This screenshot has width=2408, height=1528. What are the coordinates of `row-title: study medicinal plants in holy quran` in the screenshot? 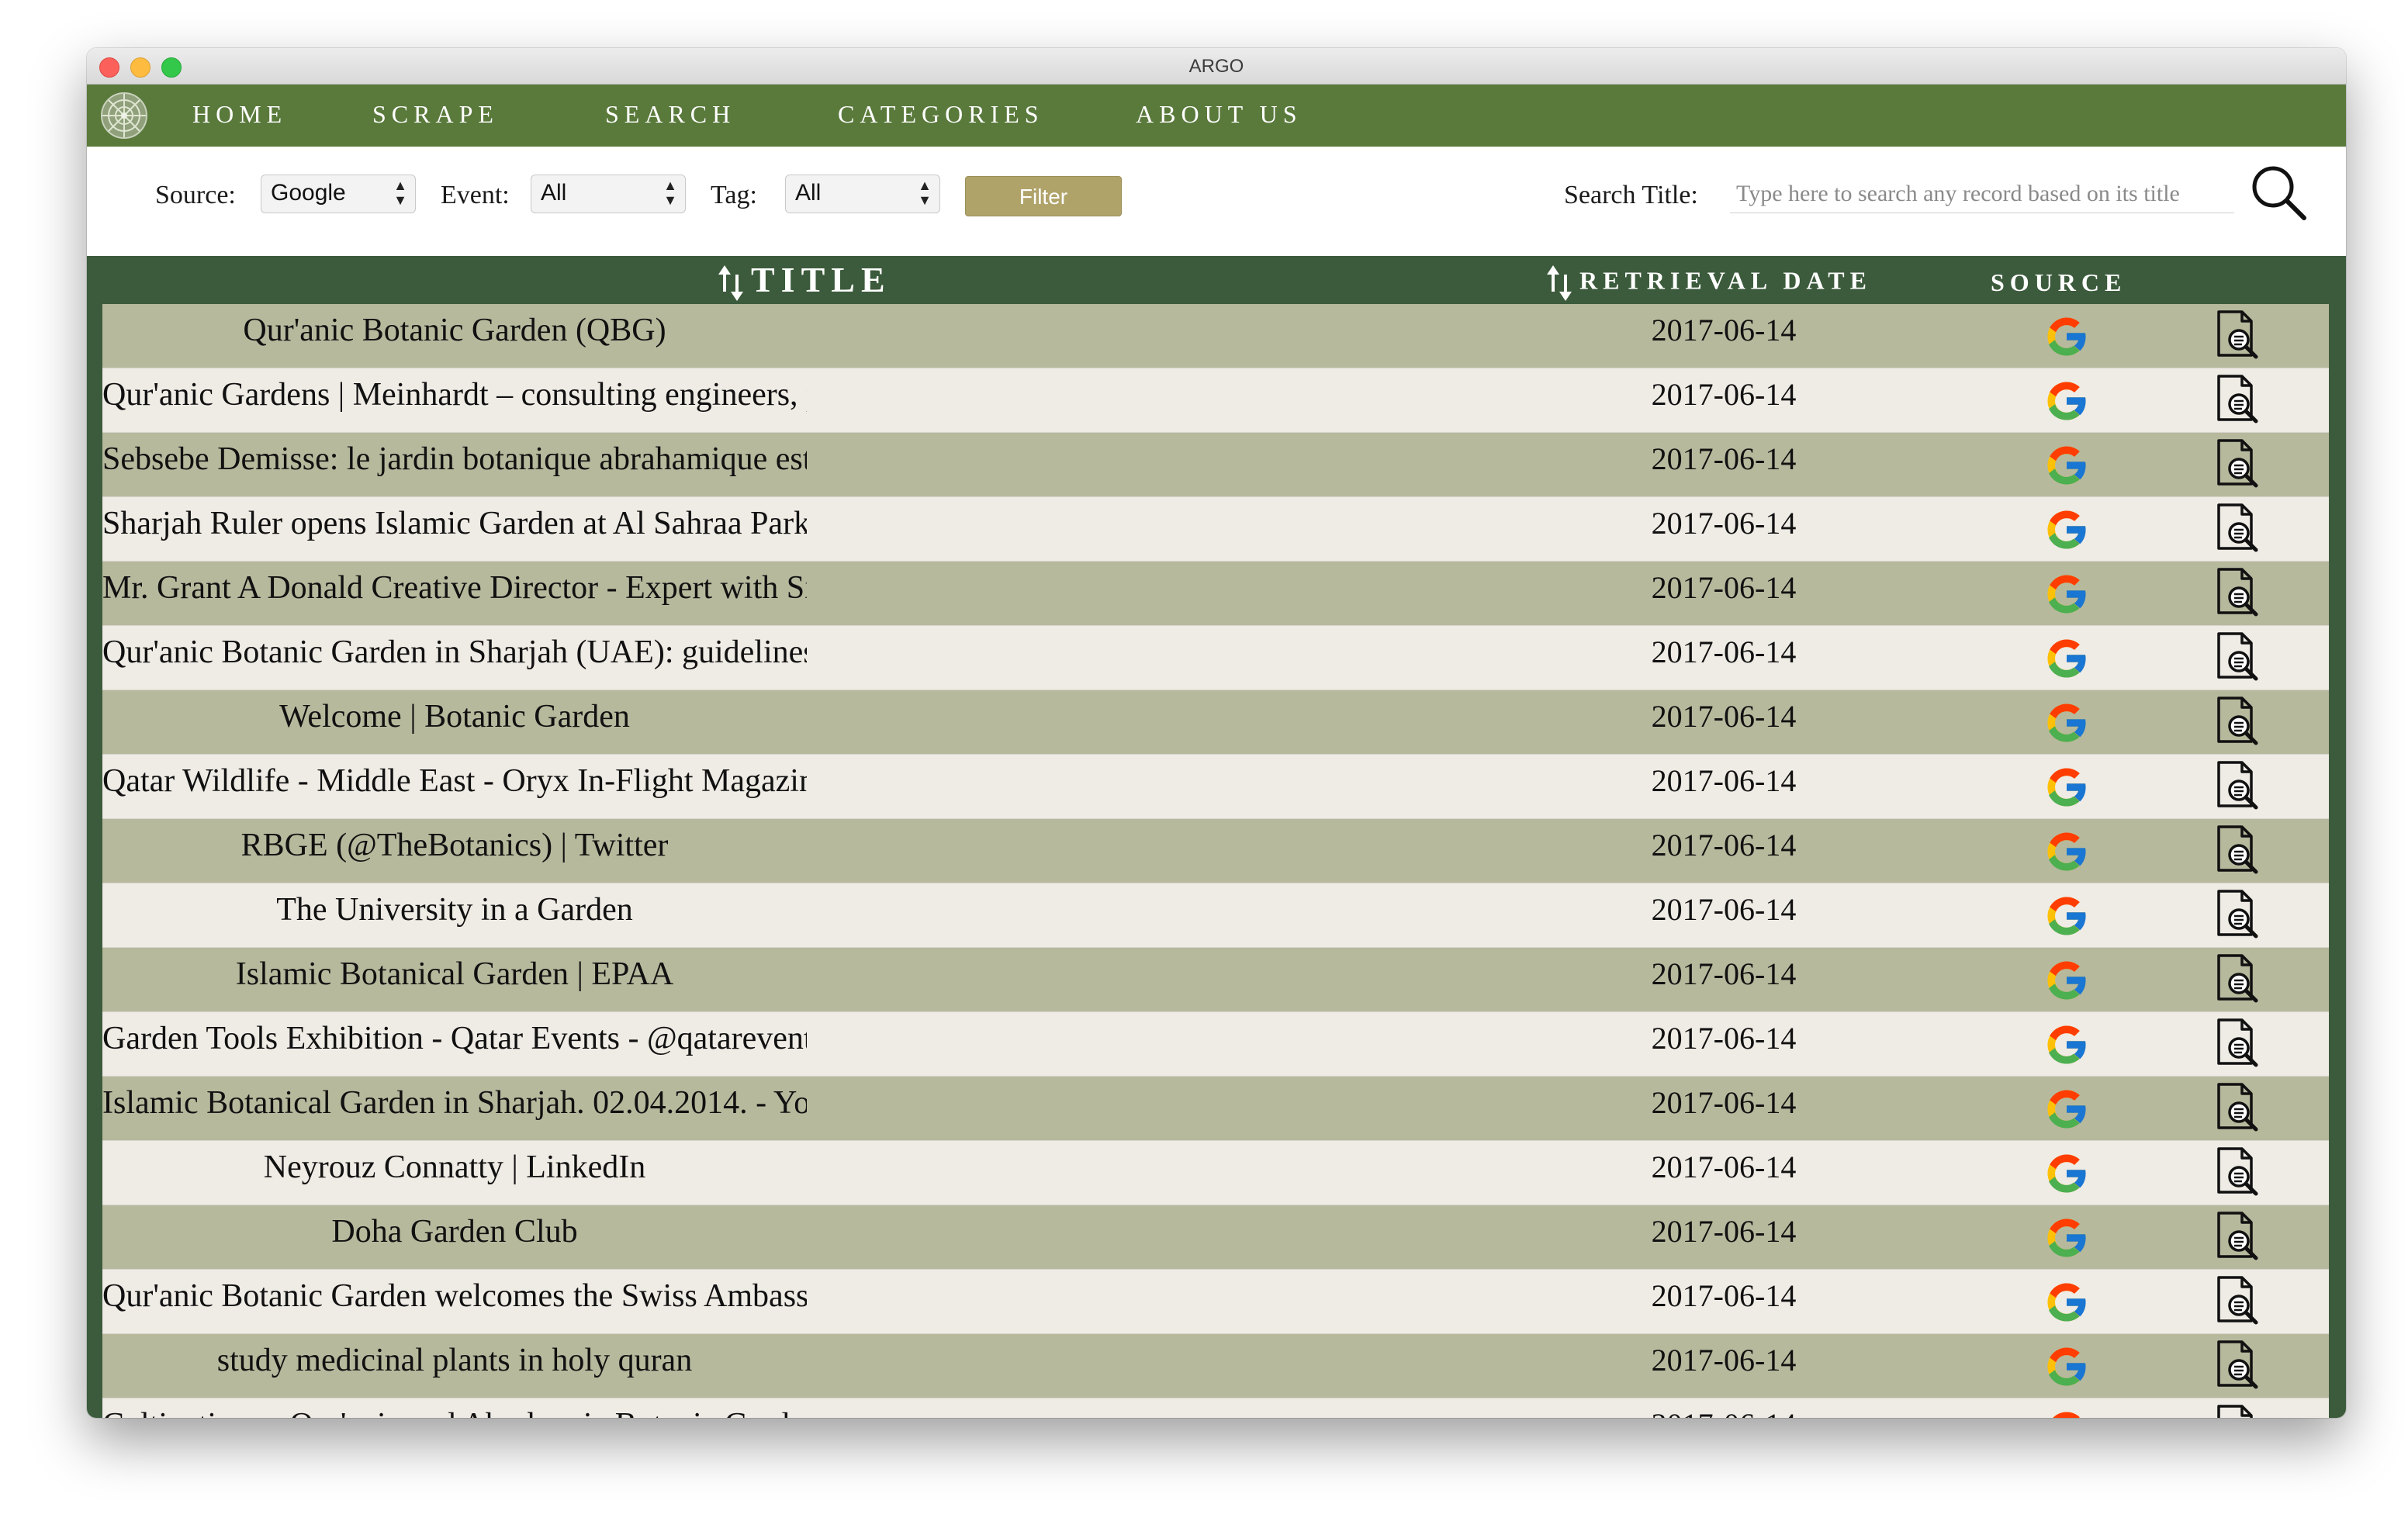 It's located at (455, 1360).